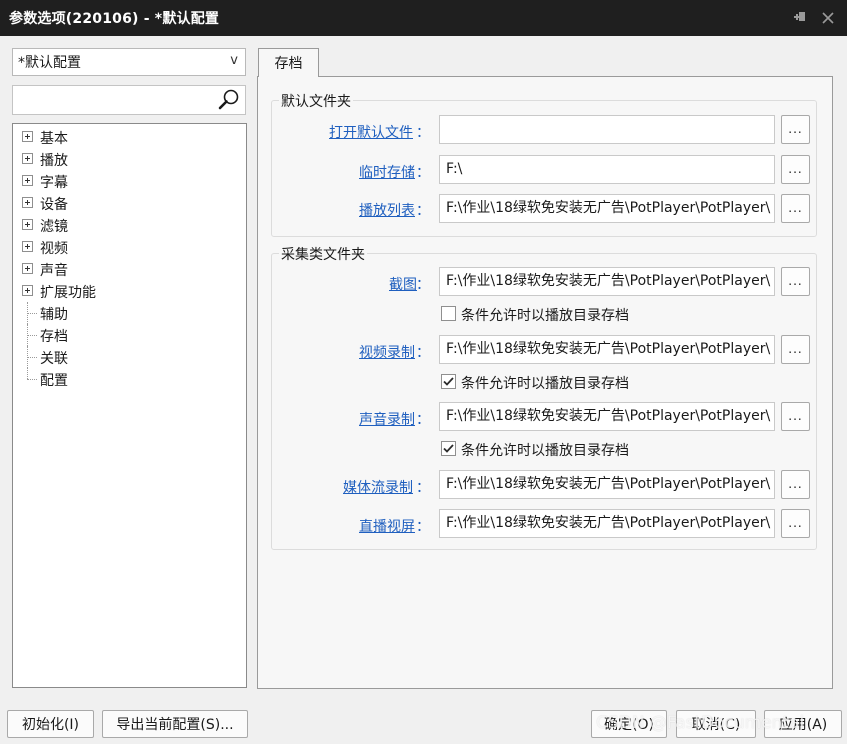 The width and height of the screenshot is (847, 744). What do you see at coordinates (68, 293) in the screenshot?
I see `tree-item-label: 扩展功能` at bounding box center [68, 293].